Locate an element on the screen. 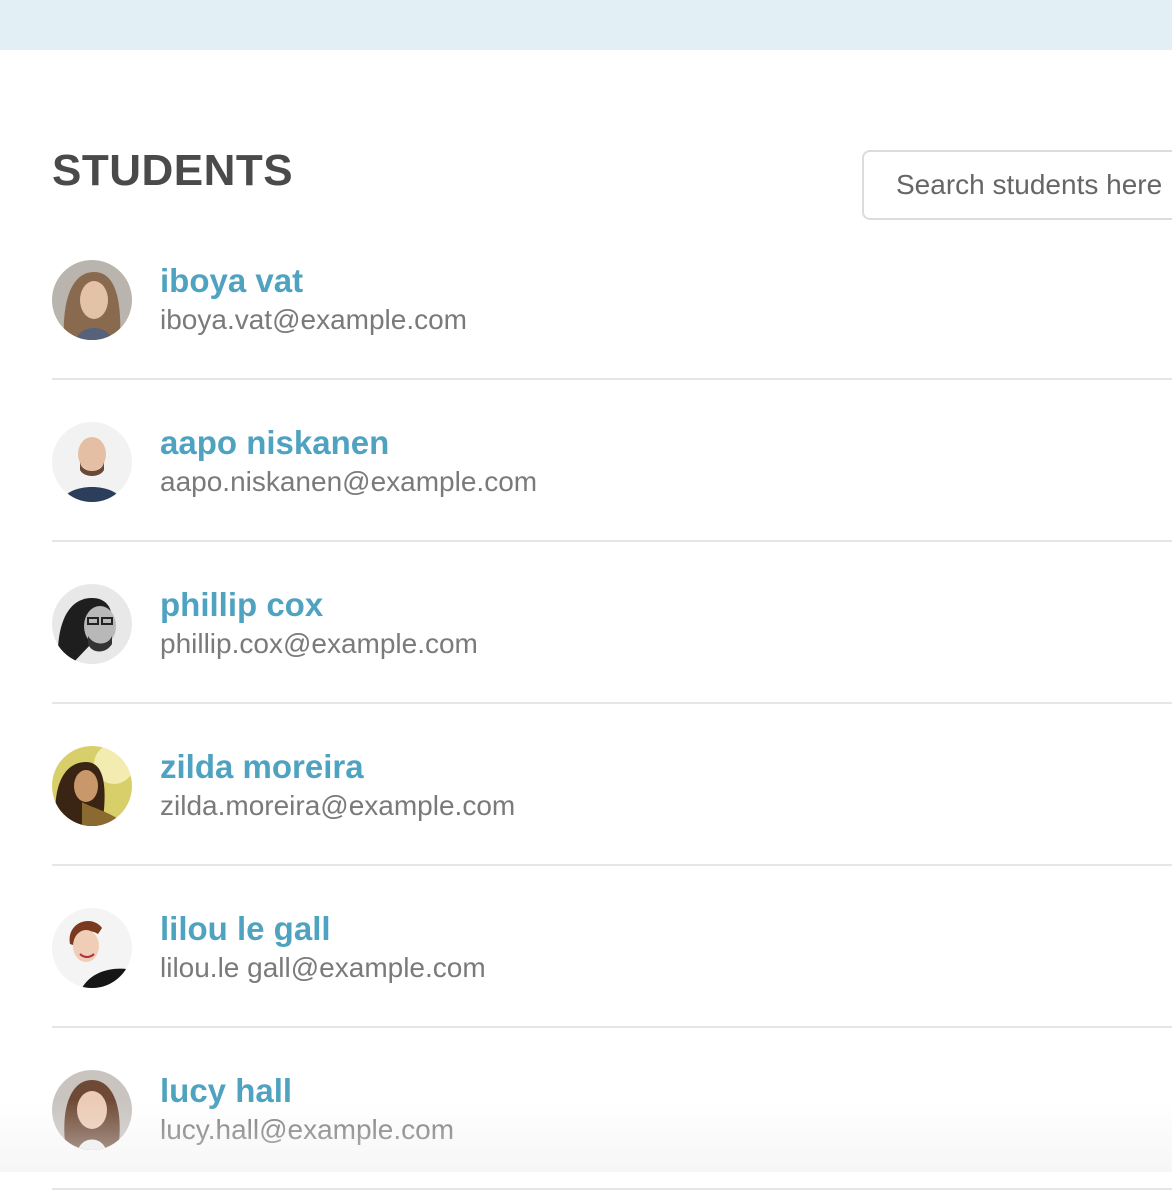 This screenshot has width=1172, height=1190. top-bar is located at coordinates (586, 25).